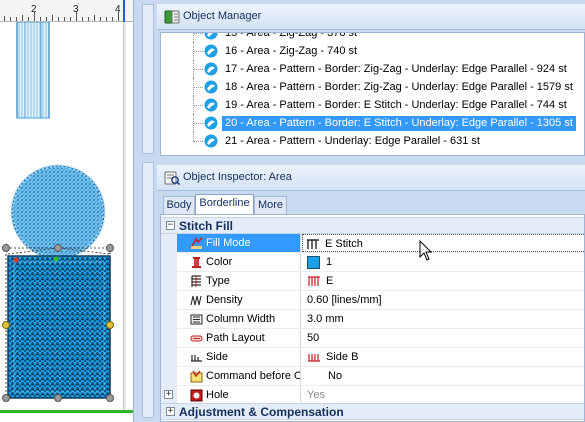 The height and width of the screenshot is (422, 585). What do you see at coordinates (179, 205) in the screenshot?
I see `tab-body: Body` at bounding box center [179, 205].